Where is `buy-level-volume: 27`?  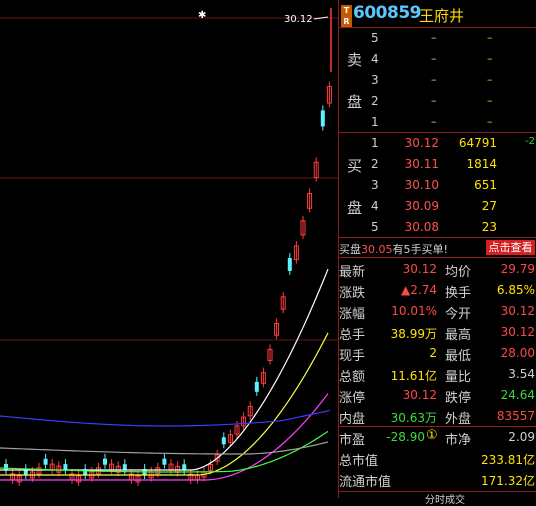 buy-level-volume: 27 is located at coordinates (489, 206).